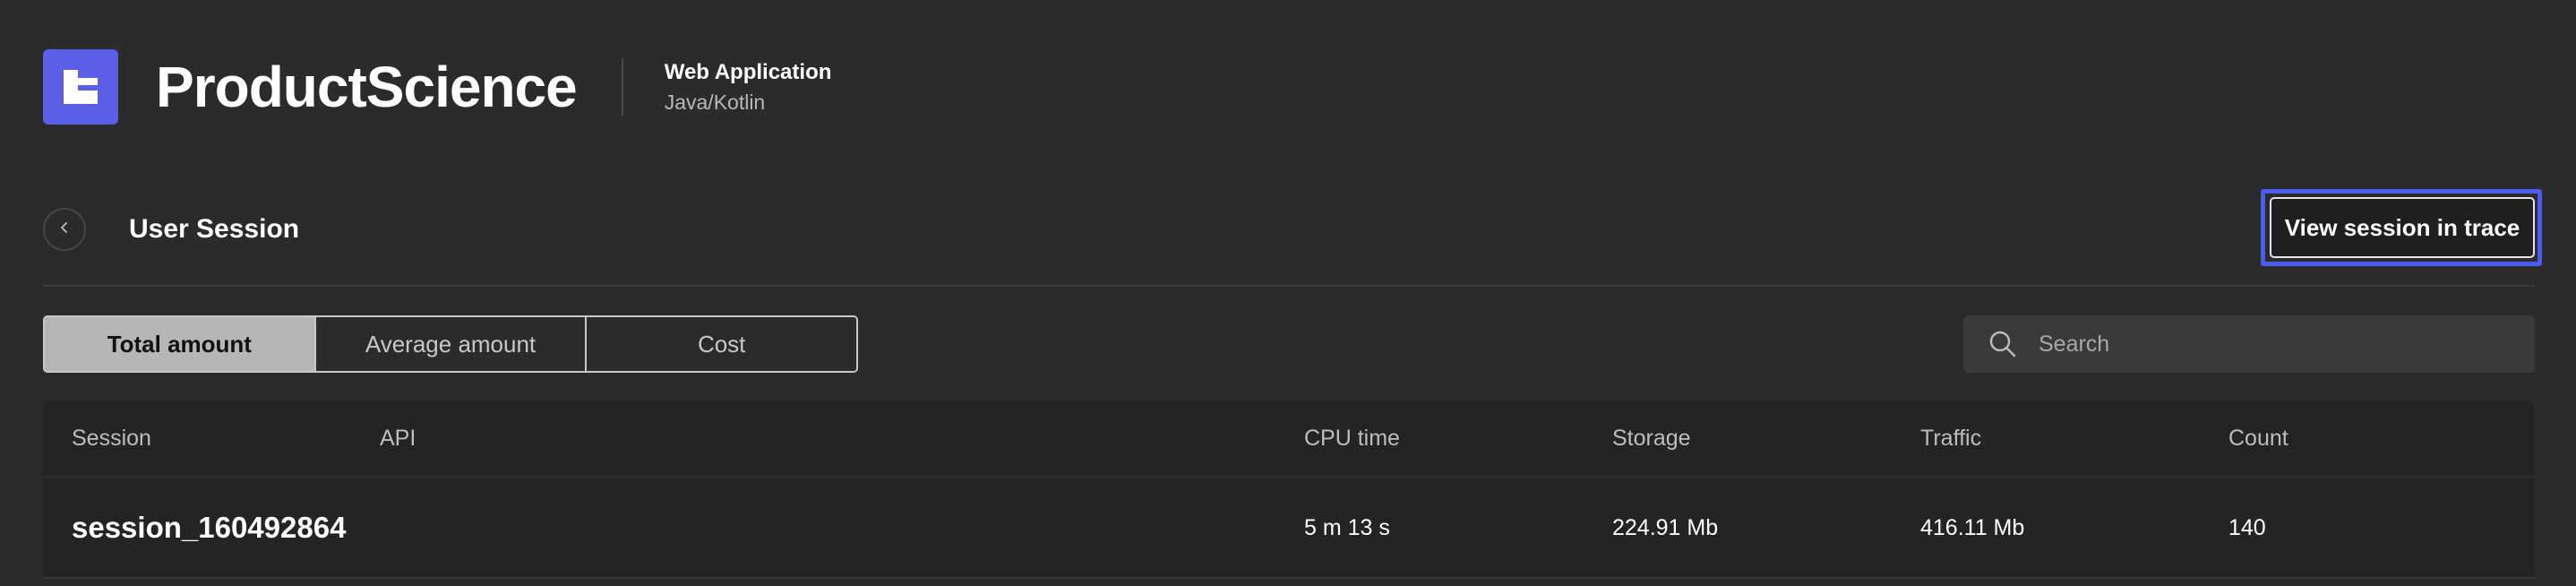 This screenshot has height=586, width=2576. Describe the element at coordinates (748, 71) in the screenshot. I see `app-type: Web Application` at that location.